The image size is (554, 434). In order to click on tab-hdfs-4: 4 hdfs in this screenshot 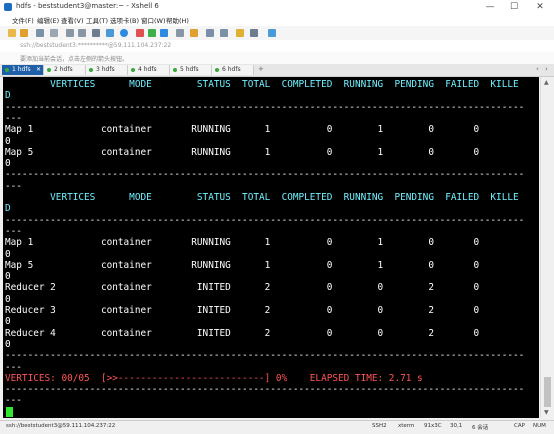, I will do `click(149, 70)`.